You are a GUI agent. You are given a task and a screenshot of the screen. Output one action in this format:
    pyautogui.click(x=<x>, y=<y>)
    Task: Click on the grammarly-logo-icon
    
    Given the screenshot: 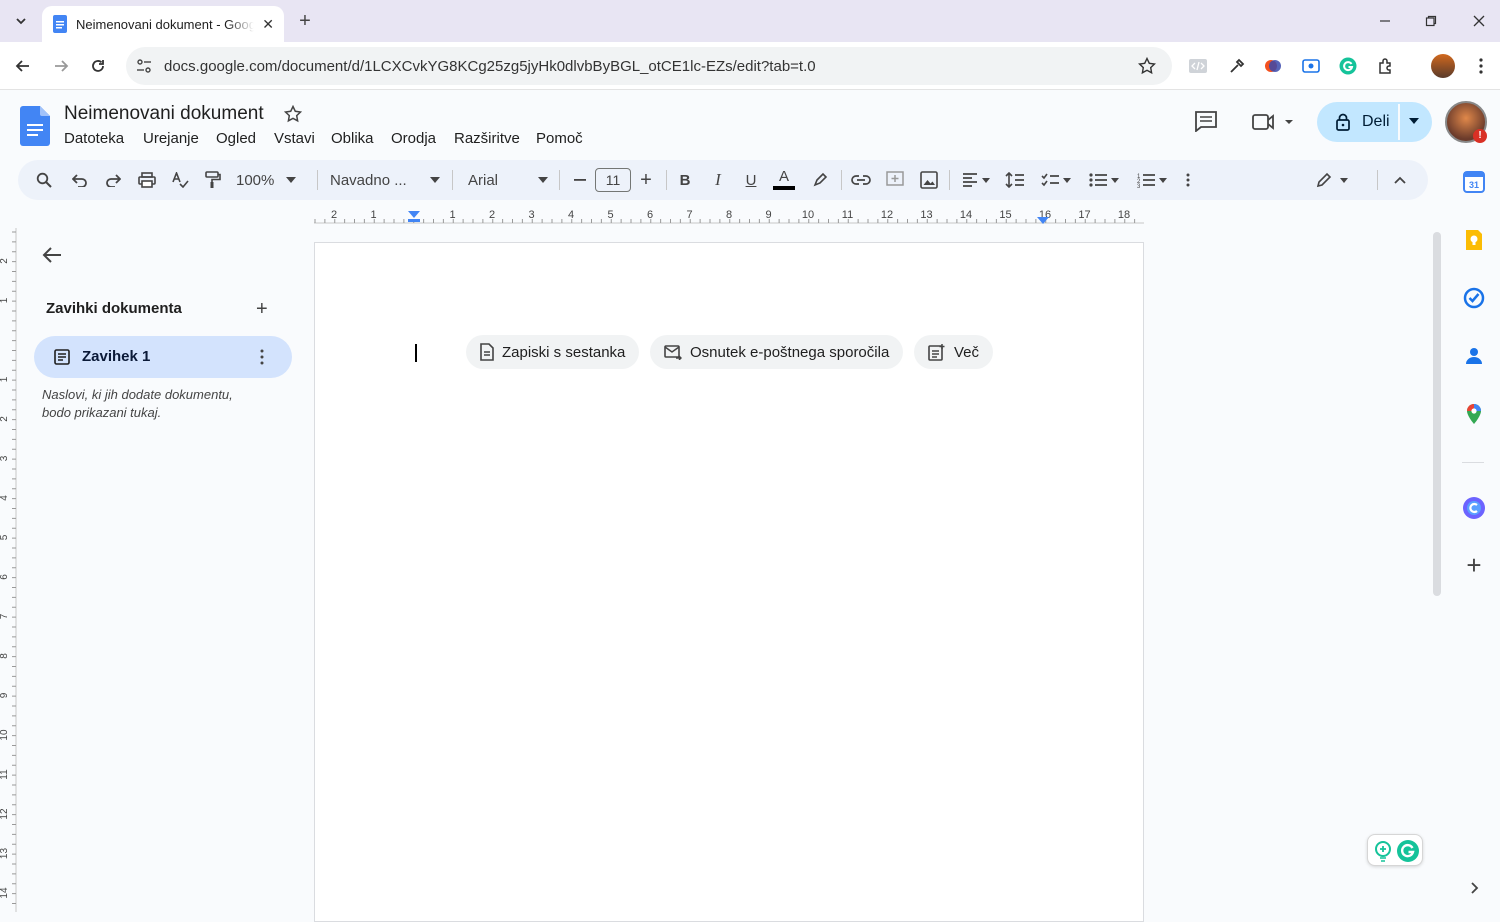 What is the action you would take?
    pyautogui.click(x=1408, y=851)
    